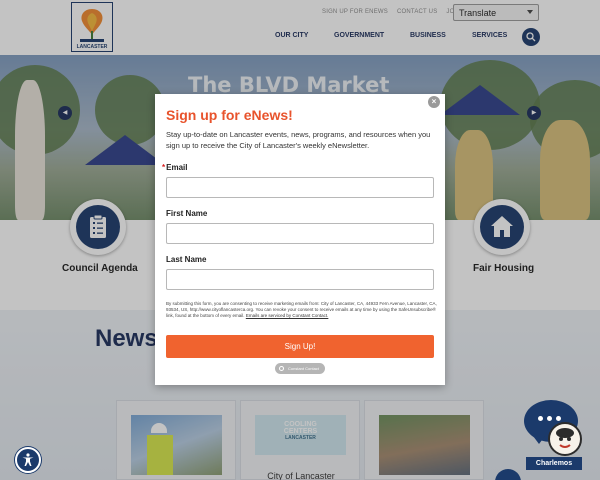 This screenshot has width=600, height=480. Describe the element at coordinates (164, 167) in the screenshot. I see `required-marker: *` at that location.